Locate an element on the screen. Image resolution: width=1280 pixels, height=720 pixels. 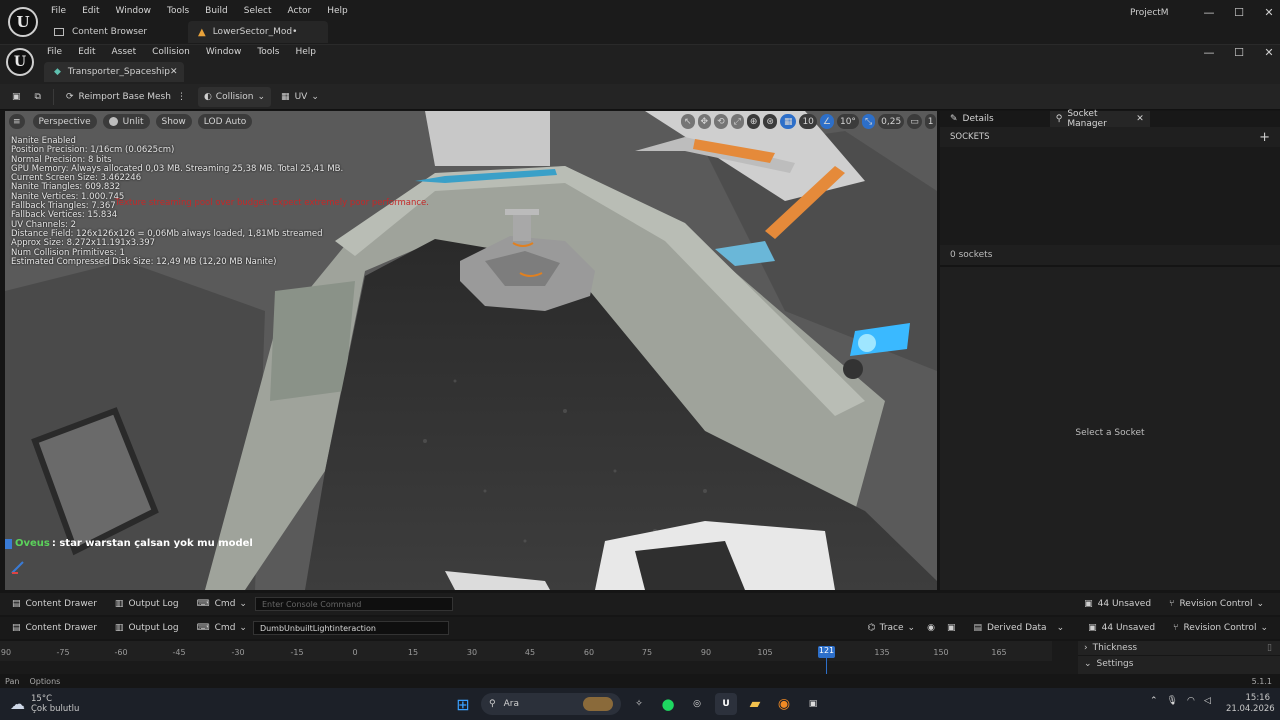
camera-speed-value: 1 is located at coordinates (930, 121).